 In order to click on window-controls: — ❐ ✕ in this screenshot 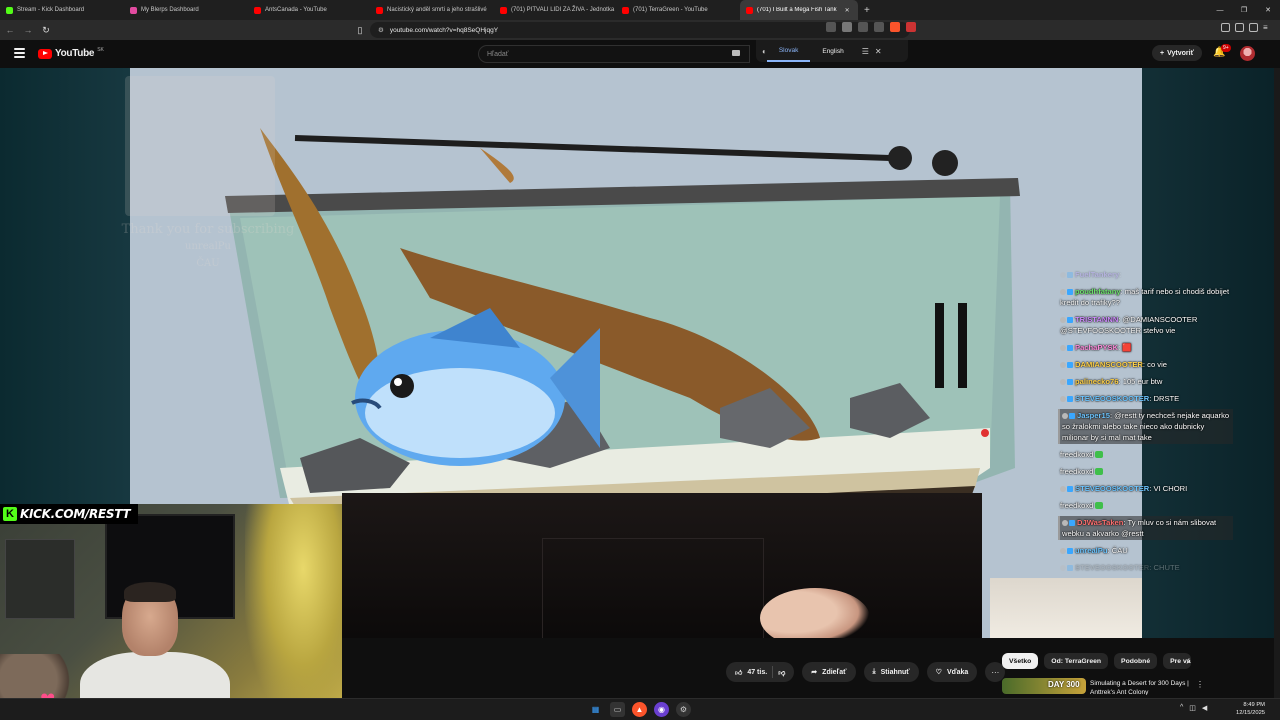, I will do `click(1244, 10)`.